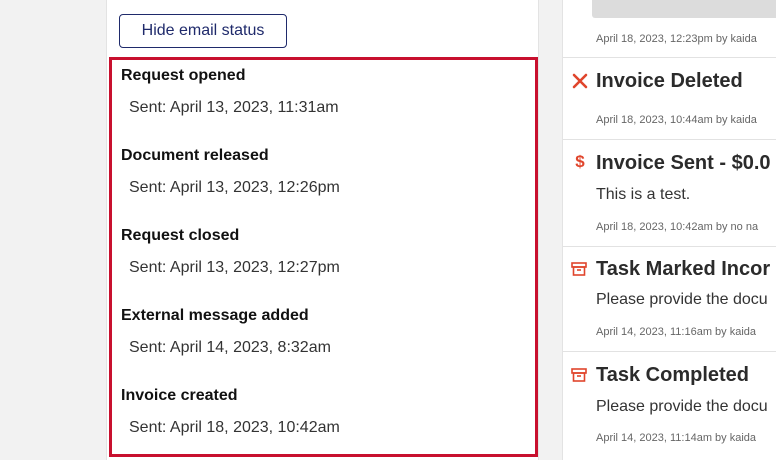 The image size is (776, 460). Describe the element at coordinates (234, 427) in the screenshot. I see `status-sent-time: Sent: April 18, 2023, 10:42am` at that location.